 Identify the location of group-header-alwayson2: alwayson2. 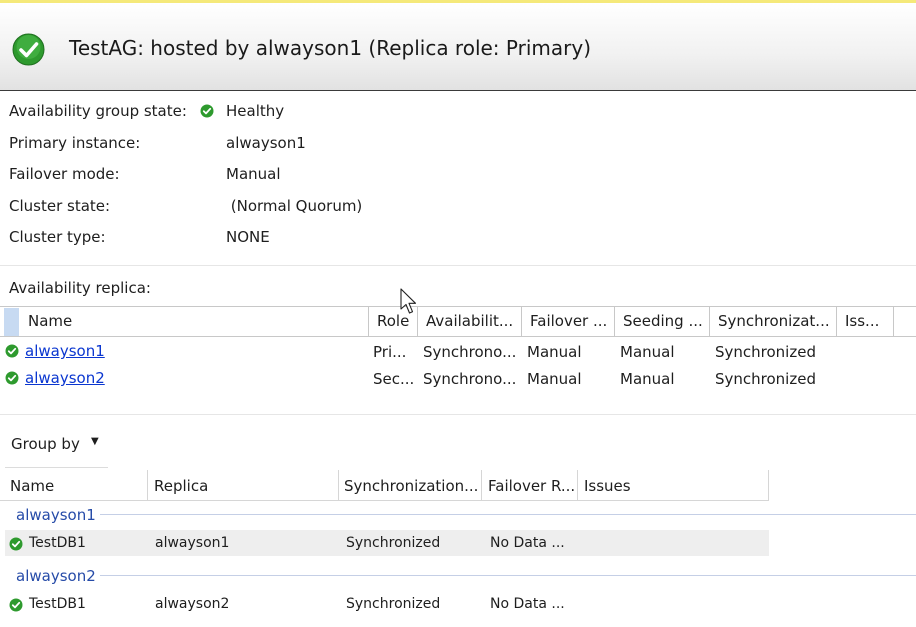
(56, 576).